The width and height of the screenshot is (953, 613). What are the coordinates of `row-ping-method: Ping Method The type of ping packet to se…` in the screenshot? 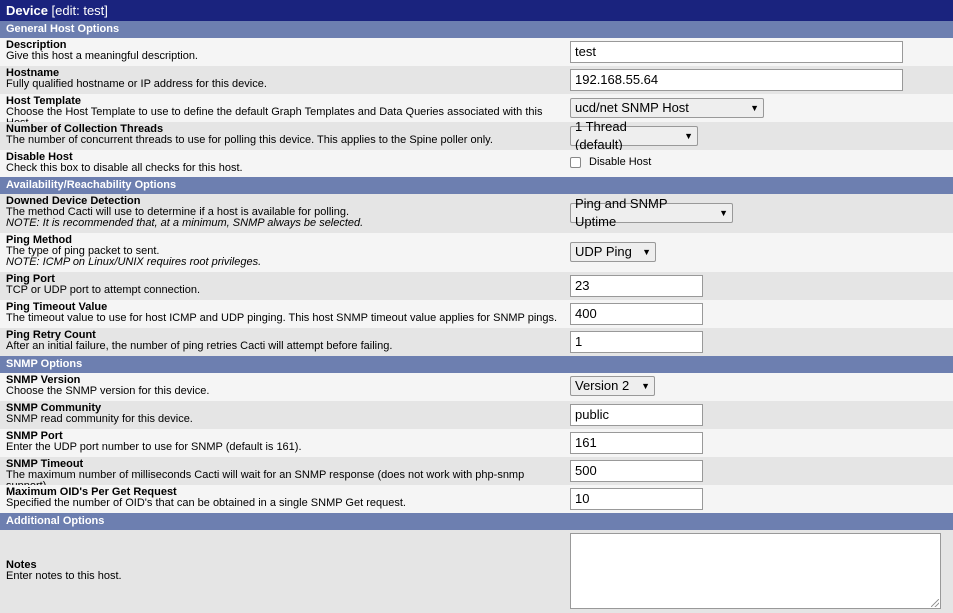 It's located at (476, 252).